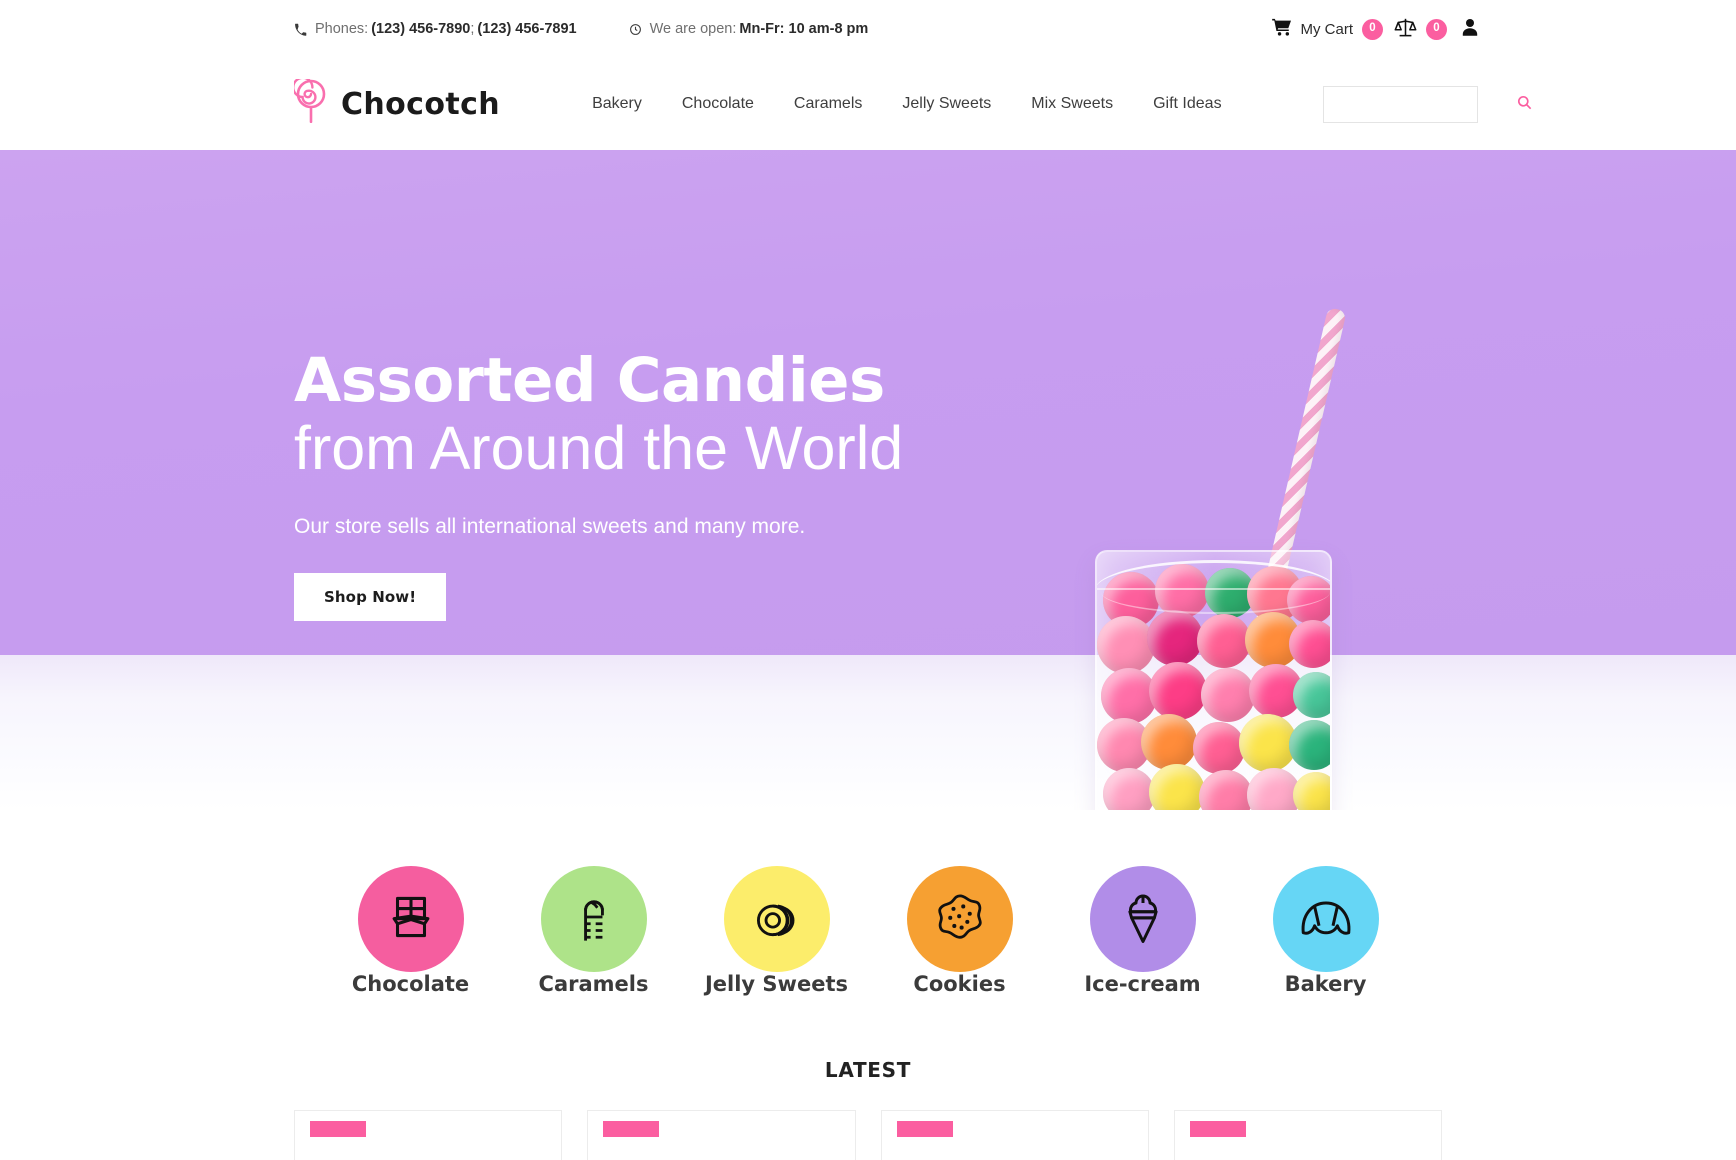  What do you see at coordinates (310, 102) in the screenshot?
I see `lollipop-icon` at bounding box center [310, 102].